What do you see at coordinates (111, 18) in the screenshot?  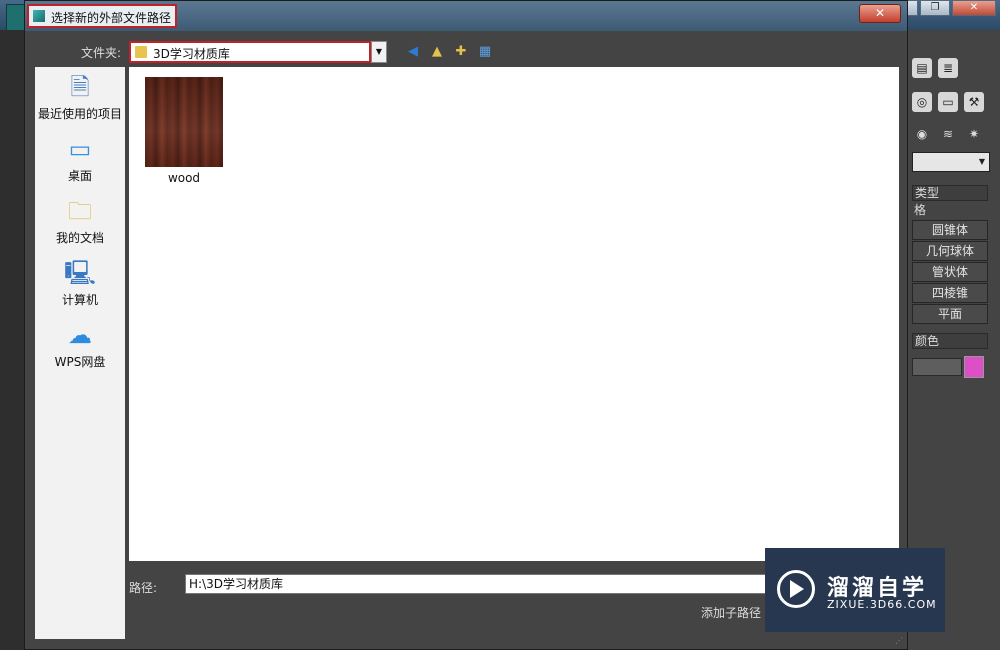 I see `dialog-title: 选择新的外部文件路径` at bounding box center [111, 18].